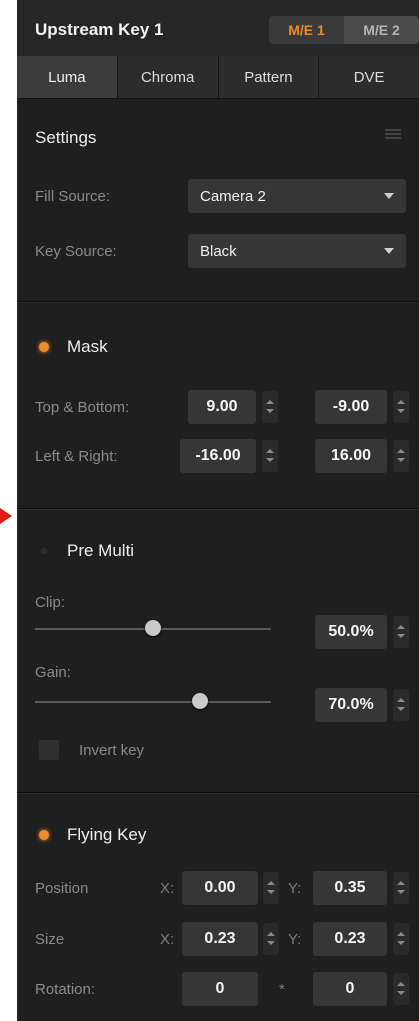  I want to click on rotation-stepper, so click(401, 989).